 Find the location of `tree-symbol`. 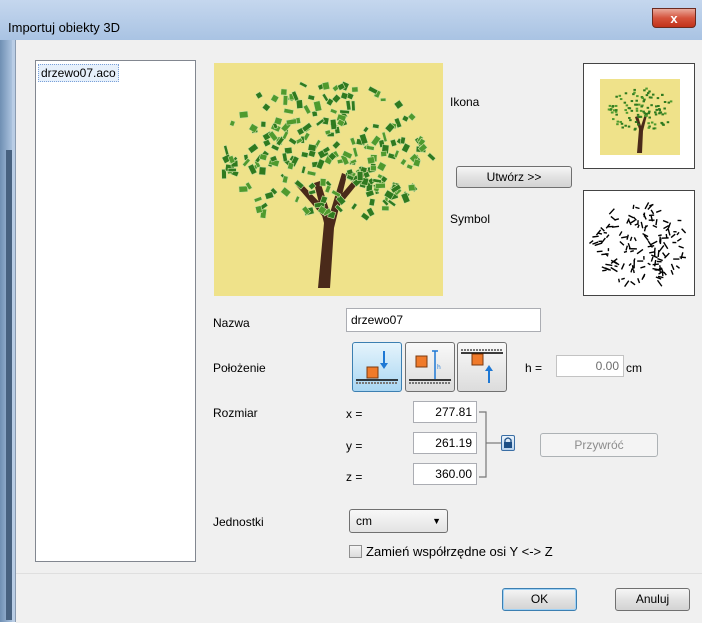

tree-symbol is located at coordinates (639, 243).